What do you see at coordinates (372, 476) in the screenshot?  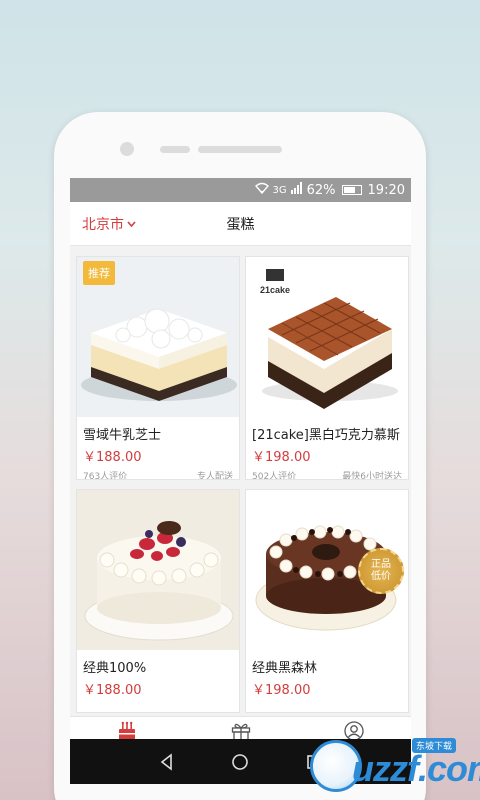 I see `delivery-info: 最快6小时送达` at bounding box center [372, 476].